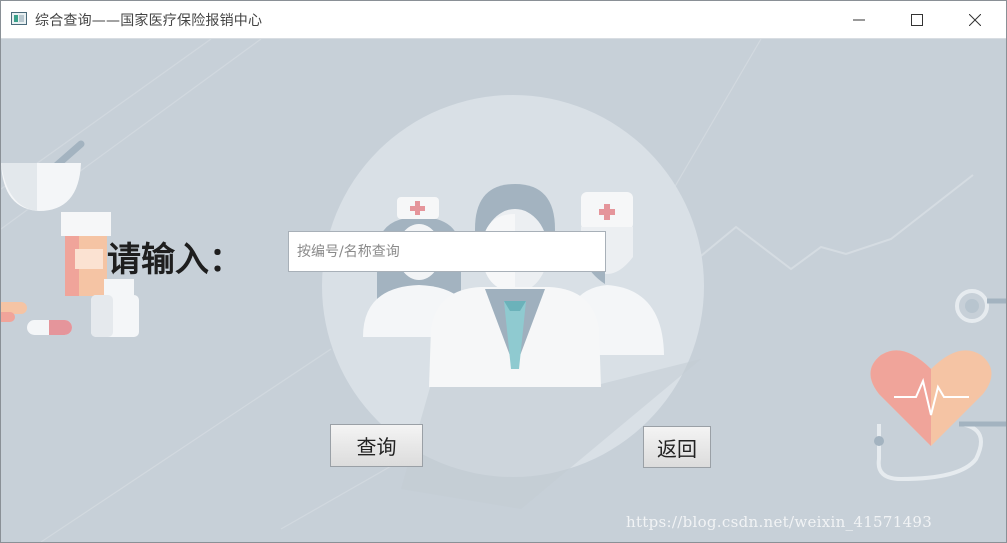 The width and height of the screenshot is (1007, 543). I want to click on maximize-button, so click(917, 19).